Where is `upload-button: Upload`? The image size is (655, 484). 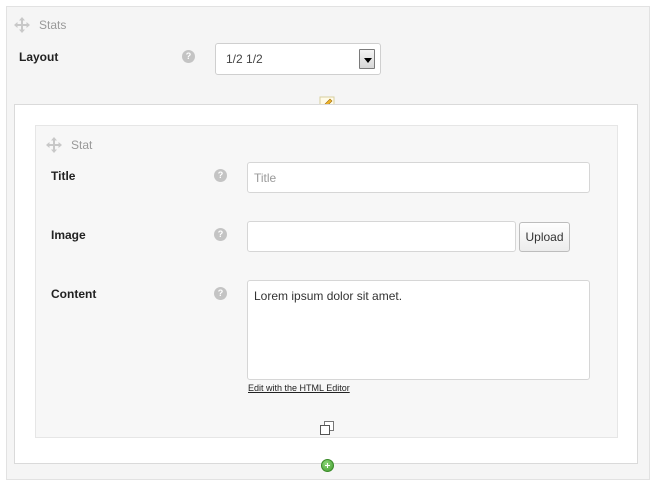 upload-button: Upload is located at coordinates (544, 237).